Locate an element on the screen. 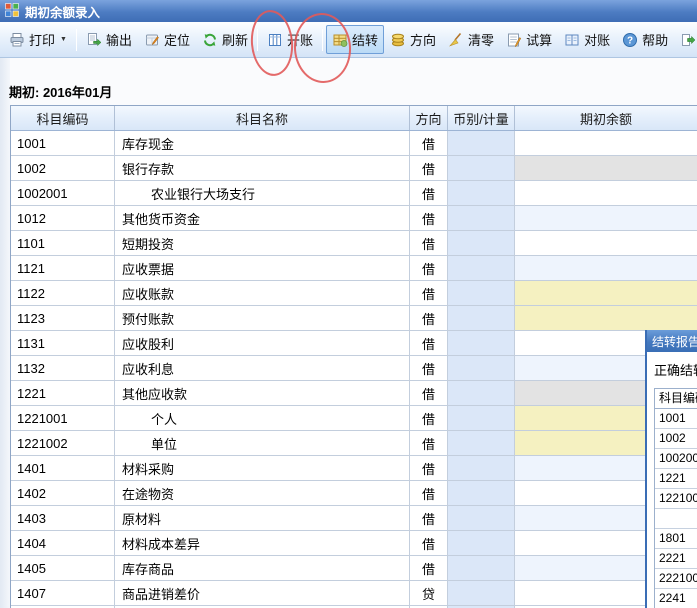 This screenshot has width=697, height=608. report-row: 1221002 is located at coordinates (676, 499).